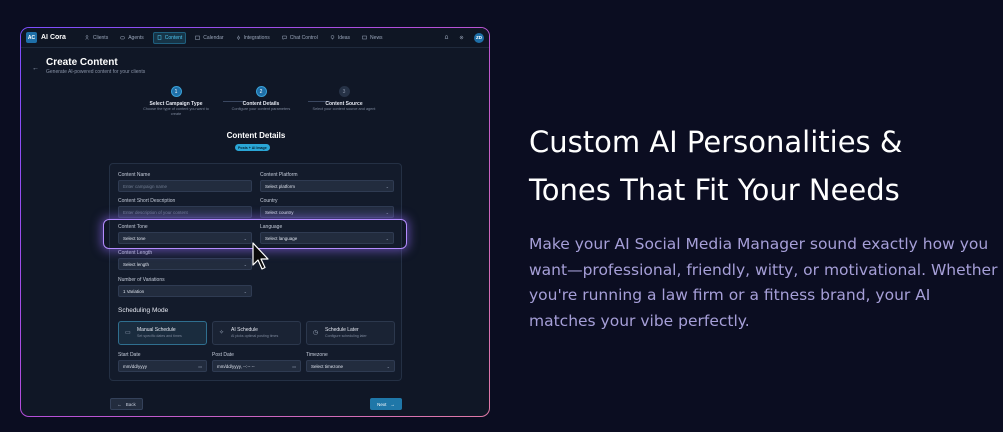 The height and width of the screenshot is (432, 1003). What do you see at coordinates (382, 404) in the screenshot?
I see `next-label: Next` at bounding box center [382, 404].